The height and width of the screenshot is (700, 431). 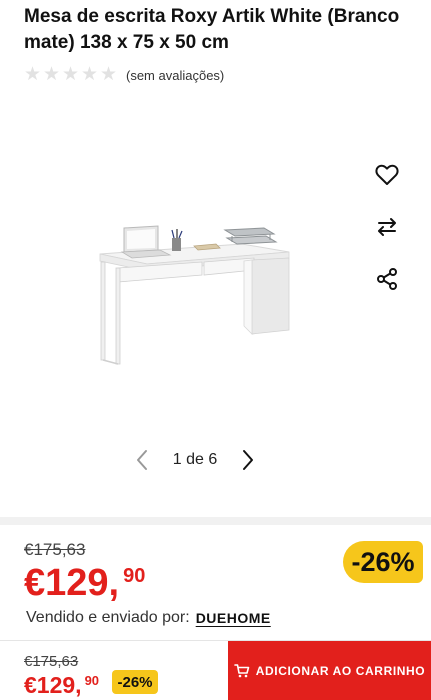 I want to click on wishlist-button, so click(x=387, y=175).